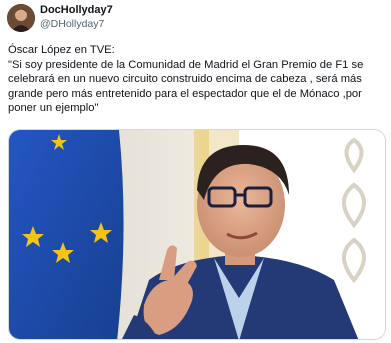 This screenshot has width=391, height=343. I want to click on user-handle: @DHollyday7, so click(72, 24).